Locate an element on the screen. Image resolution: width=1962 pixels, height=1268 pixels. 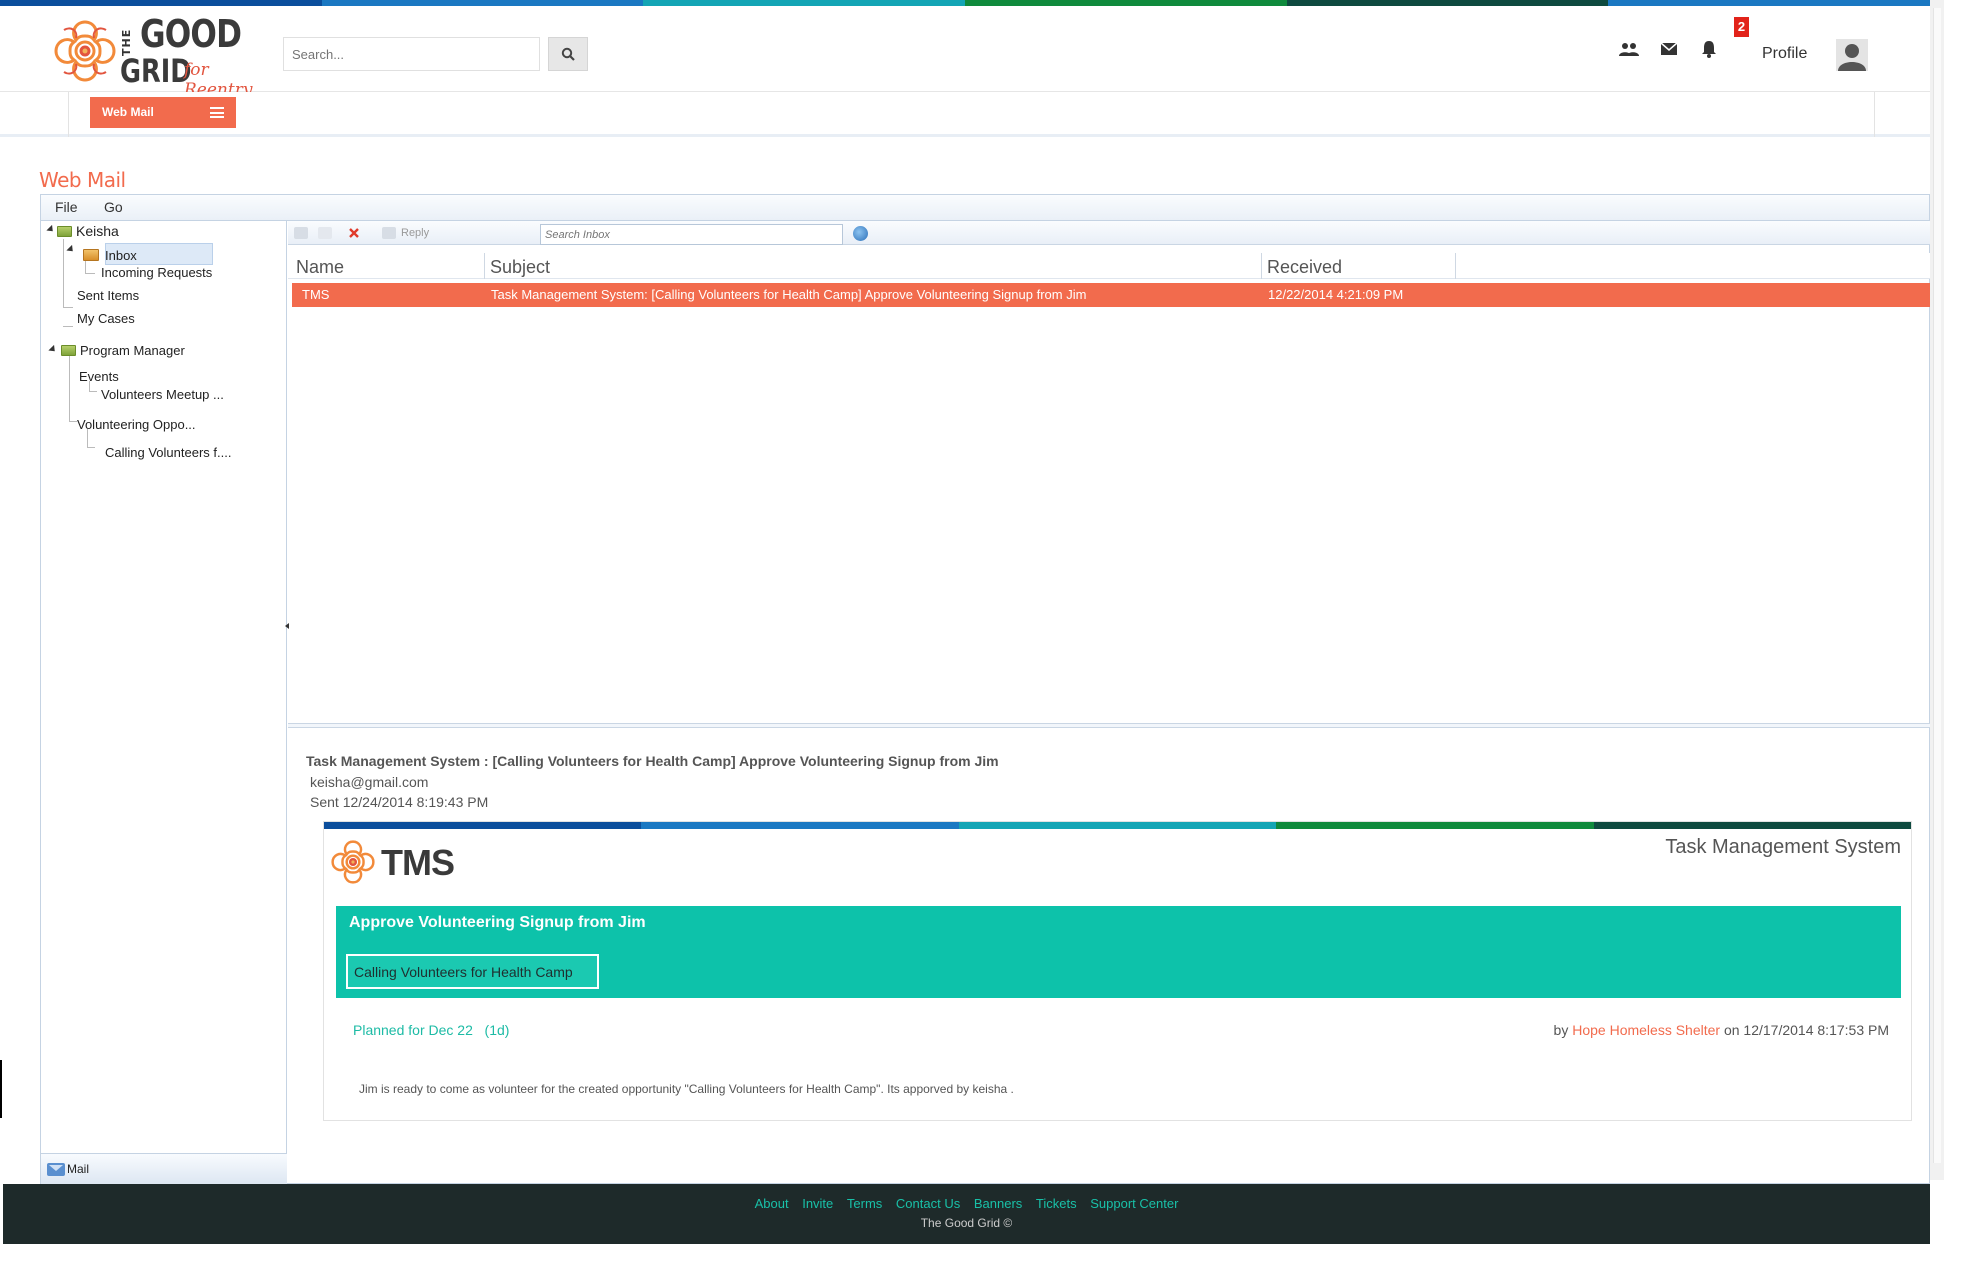
users-button is located at coordinates (1629, 49).